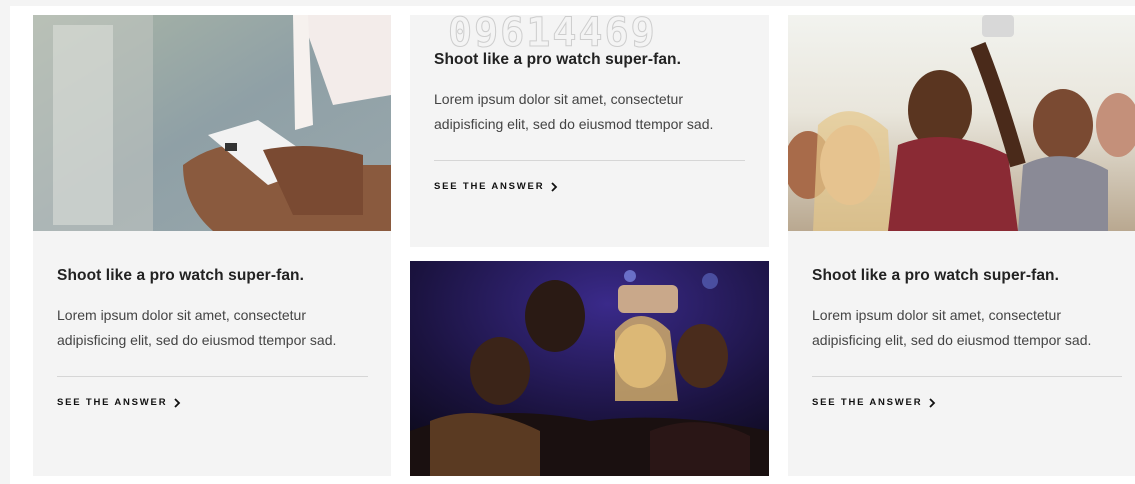  Describe the element at coordinates (212, 123) in the screenshot. I see `phone-in-hands-photo` at that location.